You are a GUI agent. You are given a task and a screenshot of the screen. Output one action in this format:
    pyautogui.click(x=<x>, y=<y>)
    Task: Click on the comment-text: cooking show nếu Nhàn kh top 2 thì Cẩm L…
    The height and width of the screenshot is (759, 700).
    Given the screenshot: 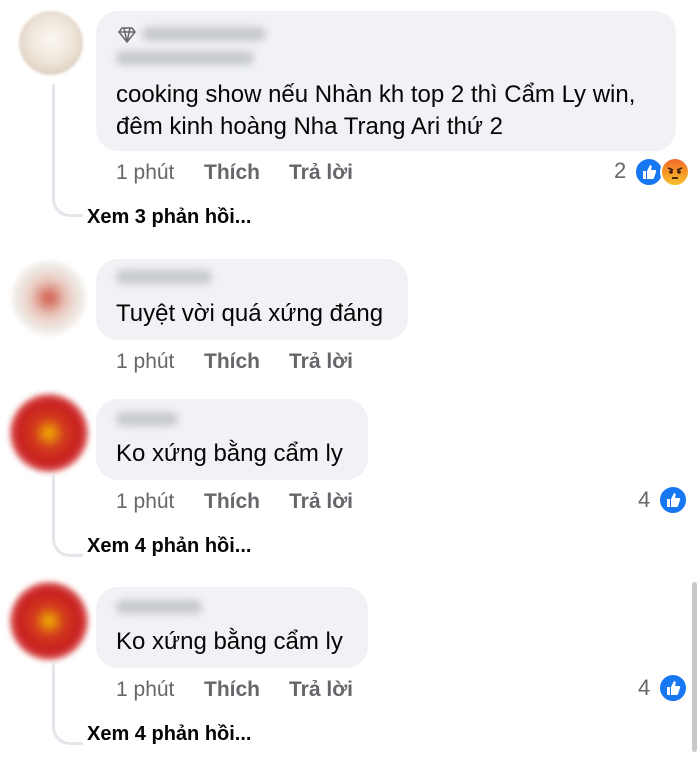 What is the action you would take?
    pyautogui.click(x=376, y=94)
    